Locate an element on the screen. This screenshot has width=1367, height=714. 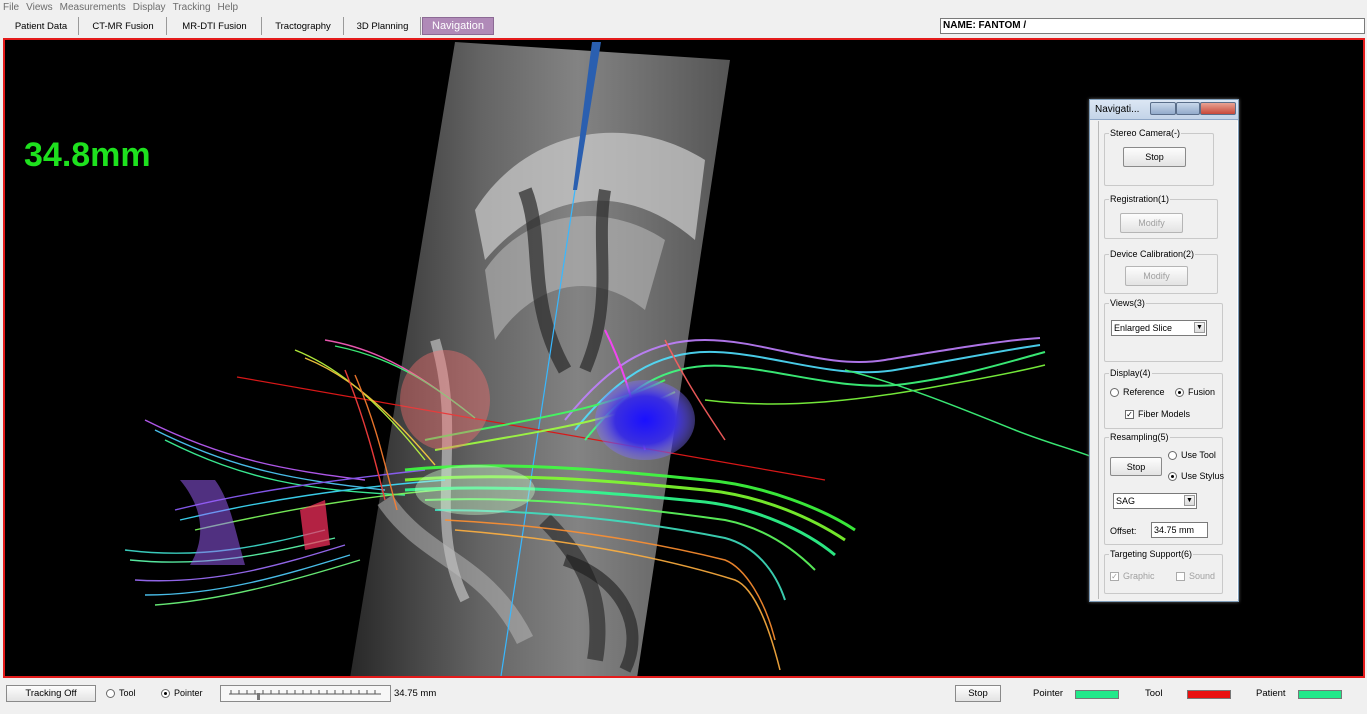
targeting-support-group: Targeting Support(6) ✓ Graphic Sound is located at coordinates (1163, 571).